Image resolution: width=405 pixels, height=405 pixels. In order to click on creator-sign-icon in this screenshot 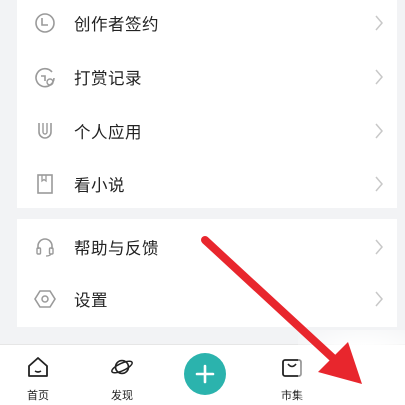, I will do `click(45, 23)`.